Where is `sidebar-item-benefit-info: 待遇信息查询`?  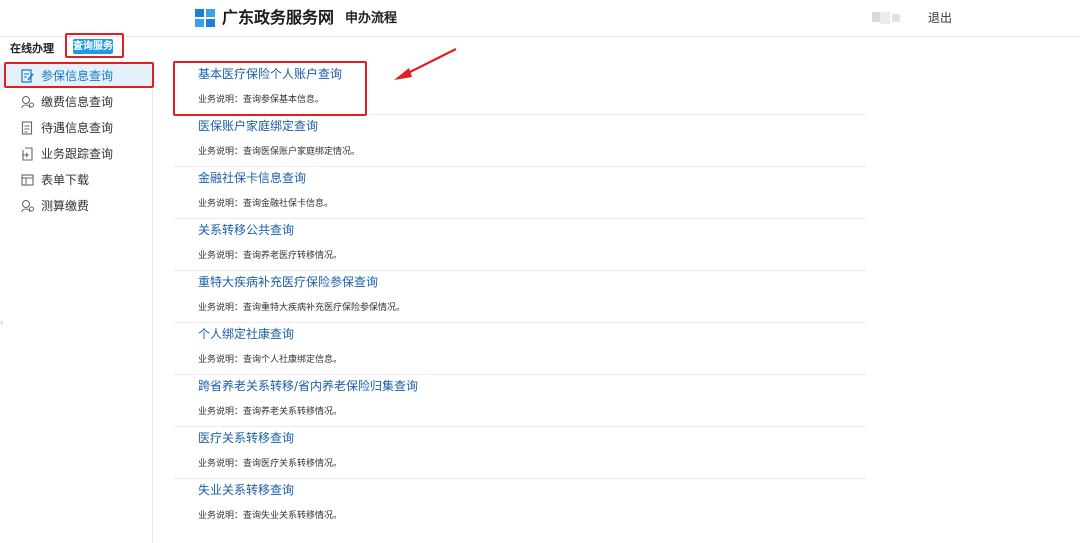
sidebar-item-benefit-info: 待遇信息查询 is located at coordinates (76, 128).